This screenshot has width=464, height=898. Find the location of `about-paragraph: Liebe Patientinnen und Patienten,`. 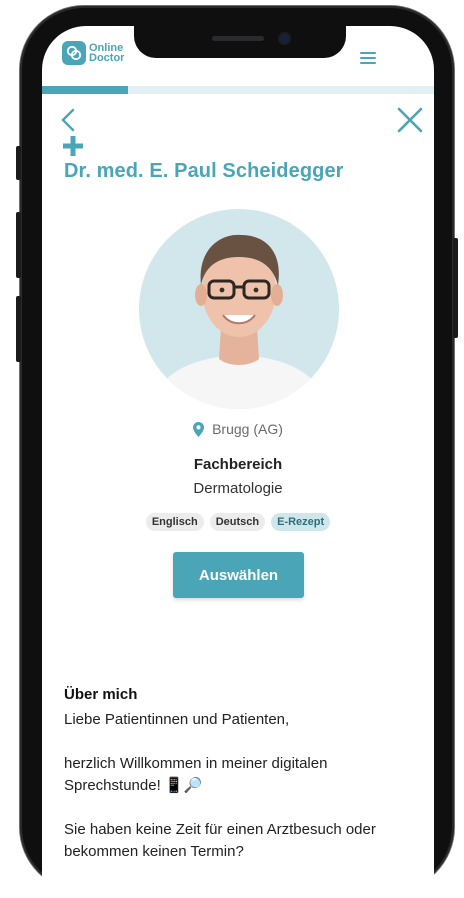

about-paragraph: Liebe Patientinnen und Patienten, is located at coordinates (177, 719).